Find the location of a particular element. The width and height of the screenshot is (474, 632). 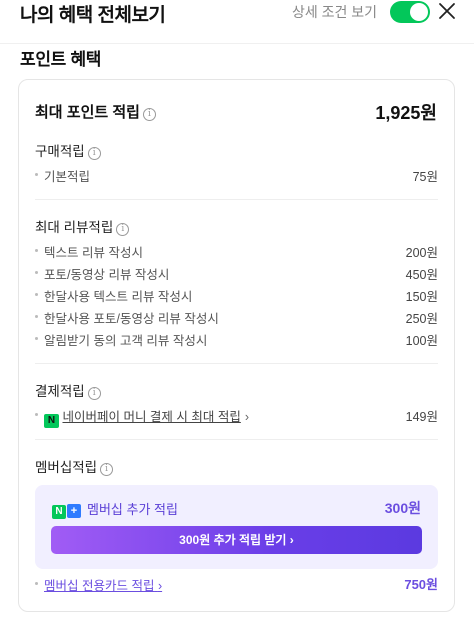

membership-title: 멤버십적립 i is located at coordinates (74, 466).